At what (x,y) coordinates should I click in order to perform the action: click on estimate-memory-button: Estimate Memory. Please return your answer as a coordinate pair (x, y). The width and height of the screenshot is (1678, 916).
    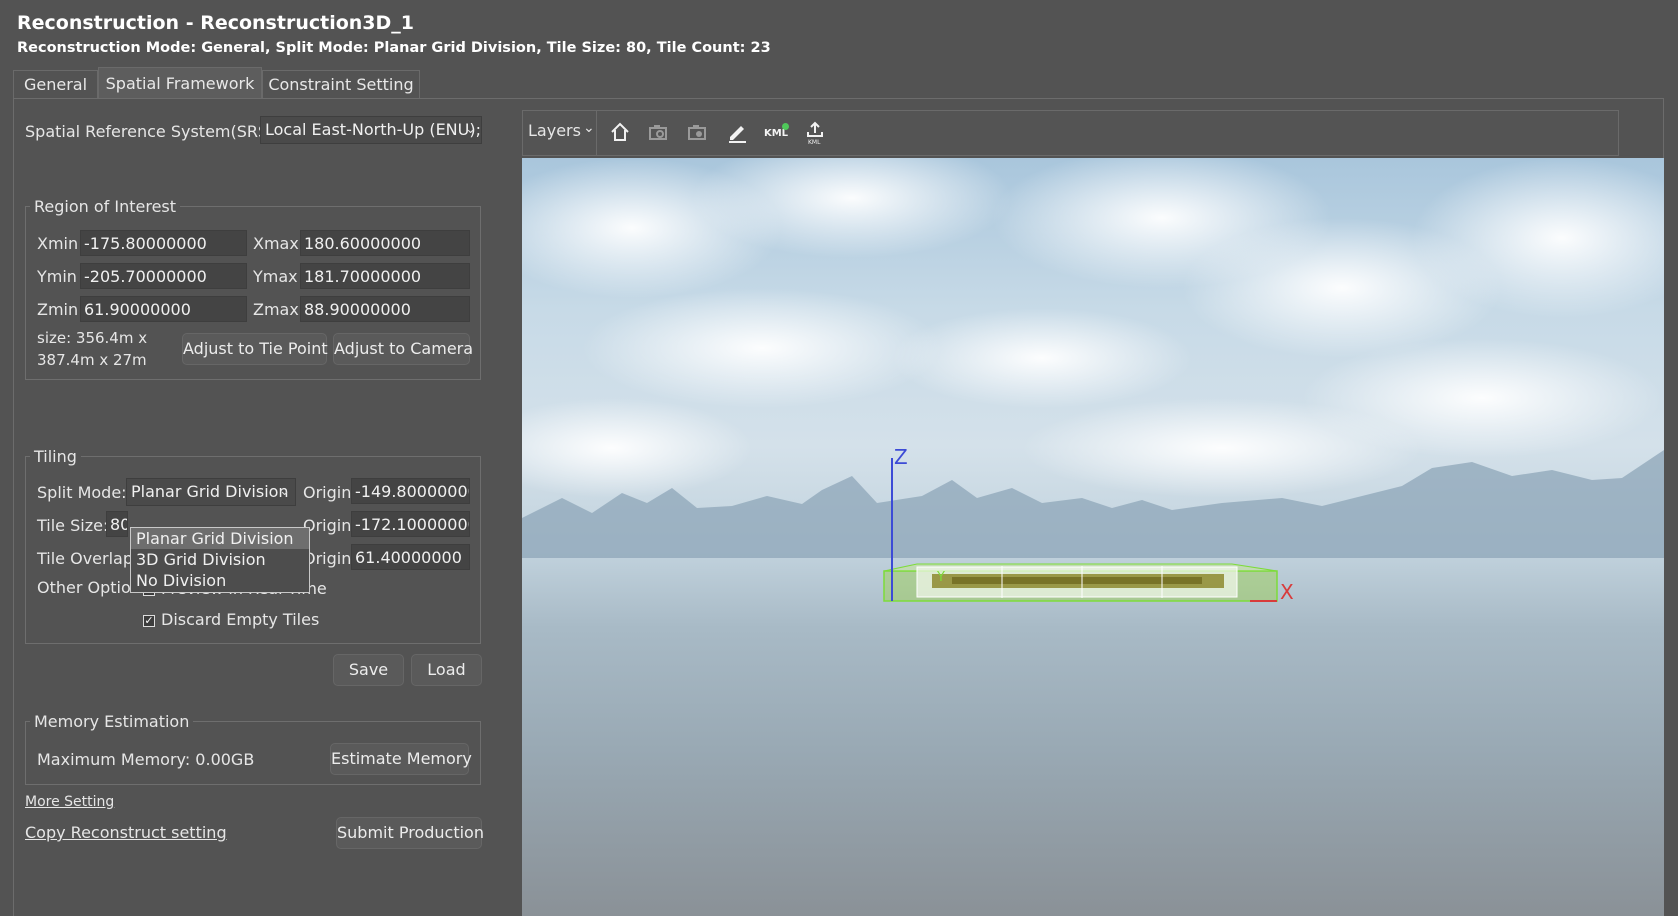
    Looking at the image, I should click on (401, 759).